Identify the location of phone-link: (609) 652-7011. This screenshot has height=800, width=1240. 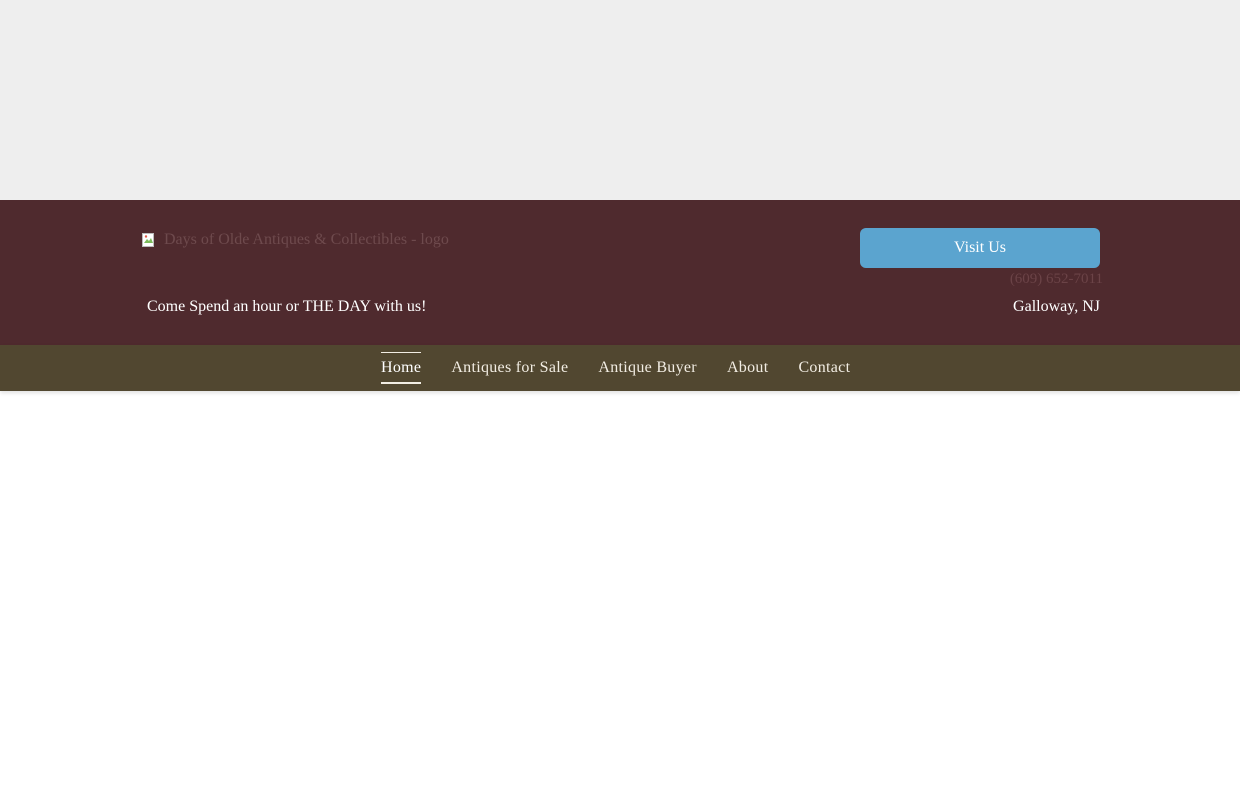
(1056, 279).